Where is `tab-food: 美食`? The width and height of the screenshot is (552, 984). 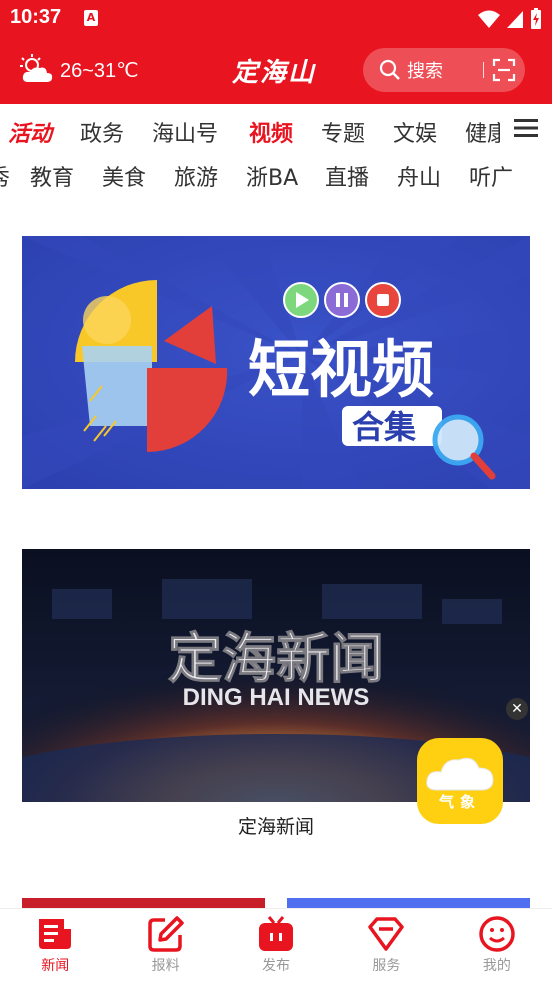 tab-food: 美食 is located at coordinates (124, 176).